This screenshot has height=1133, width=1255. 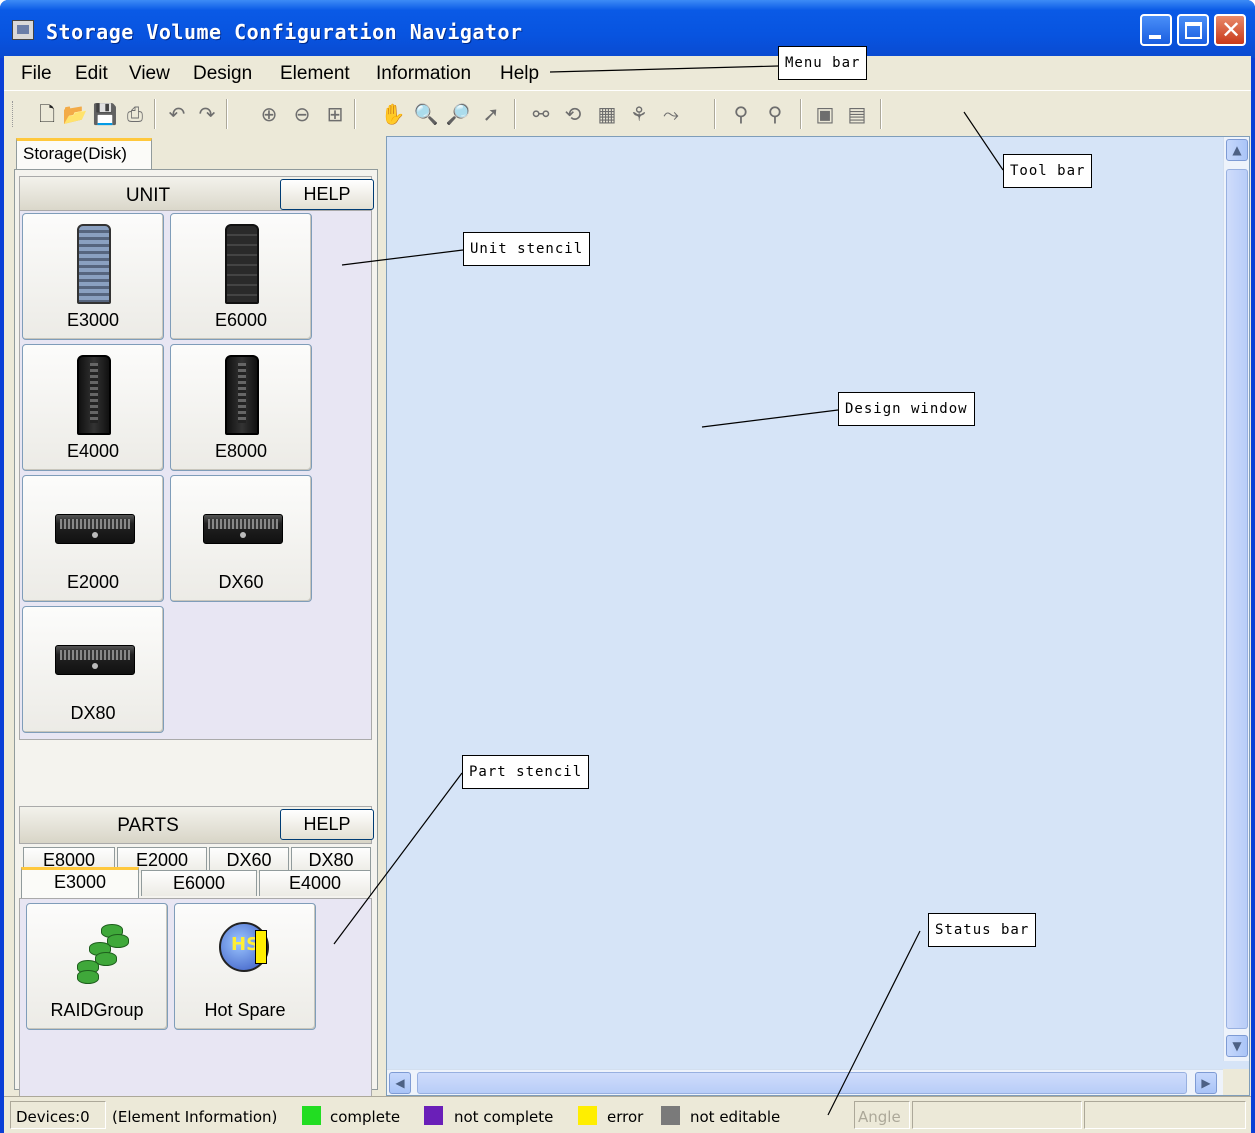 What do you see at coordinates (315, 74) in the screenshot?
I see `menu-element: Element` at bounding box center [315, 74].